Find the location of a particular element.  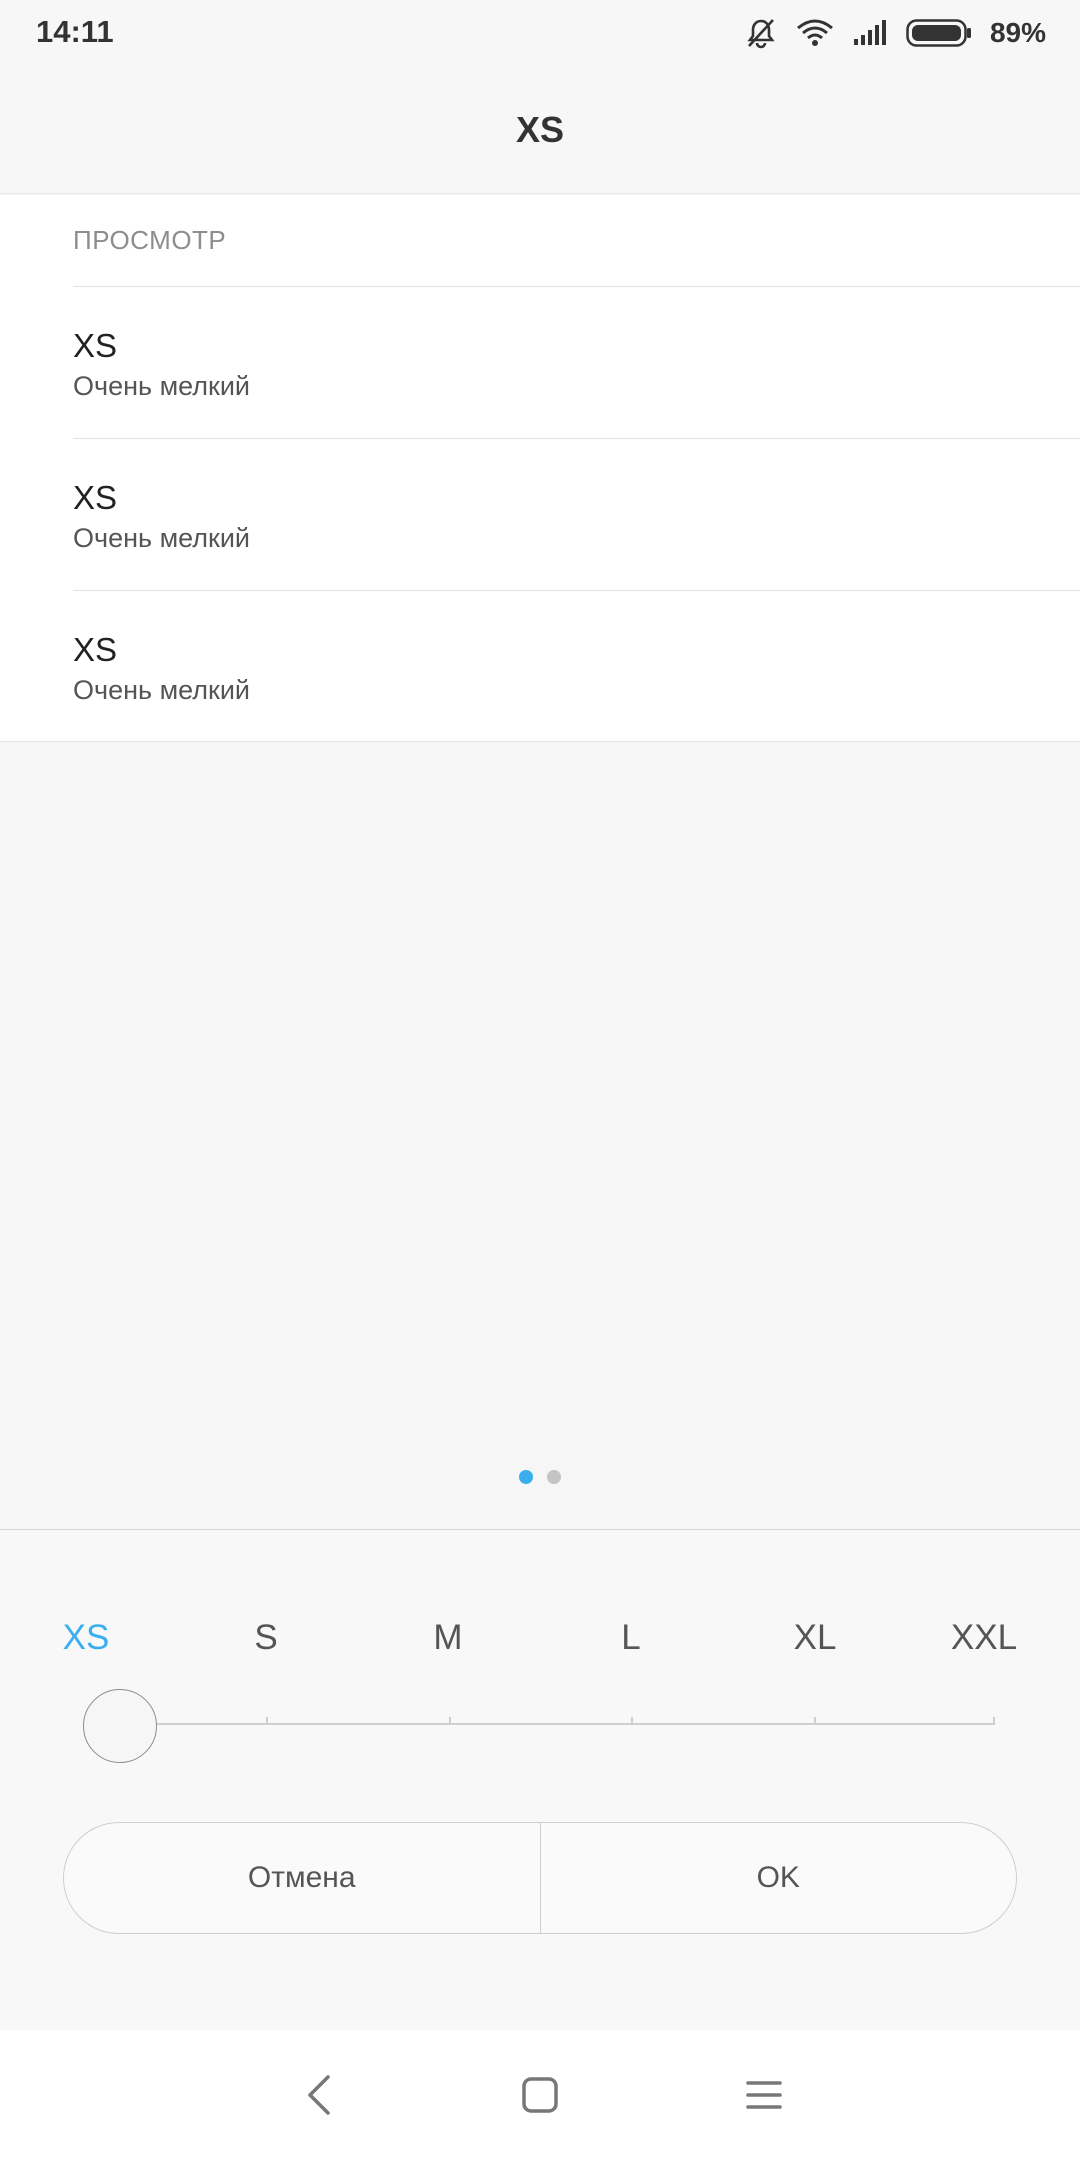

notifications-muted-icon is located at coordinates (761, 34).